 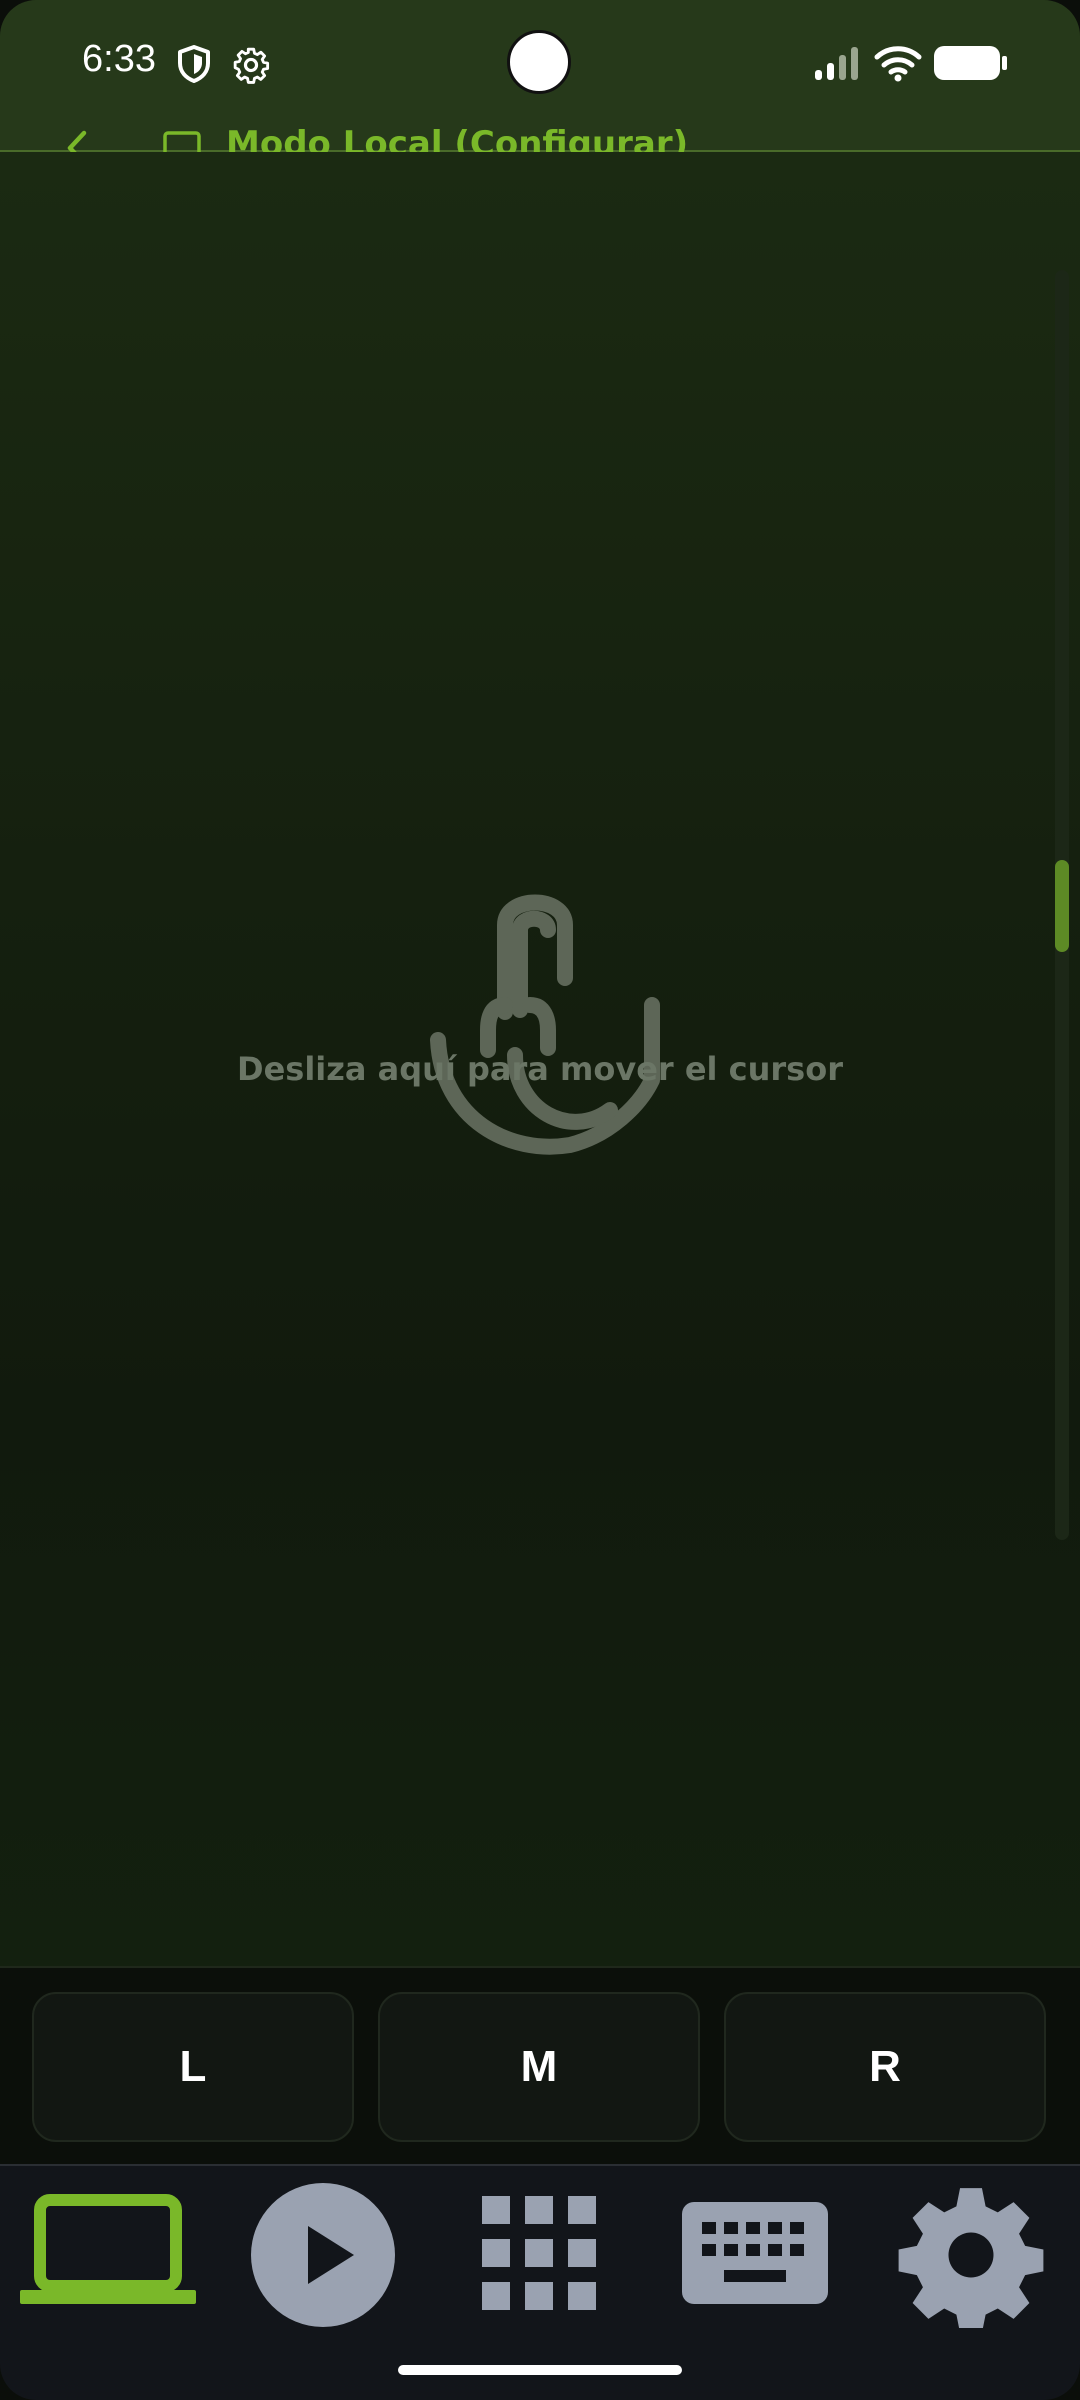 What do you see at coordinates (545, 1024) in the screenshot?
I see `touch-gesture-icon` at bounding box center [545, 1024].